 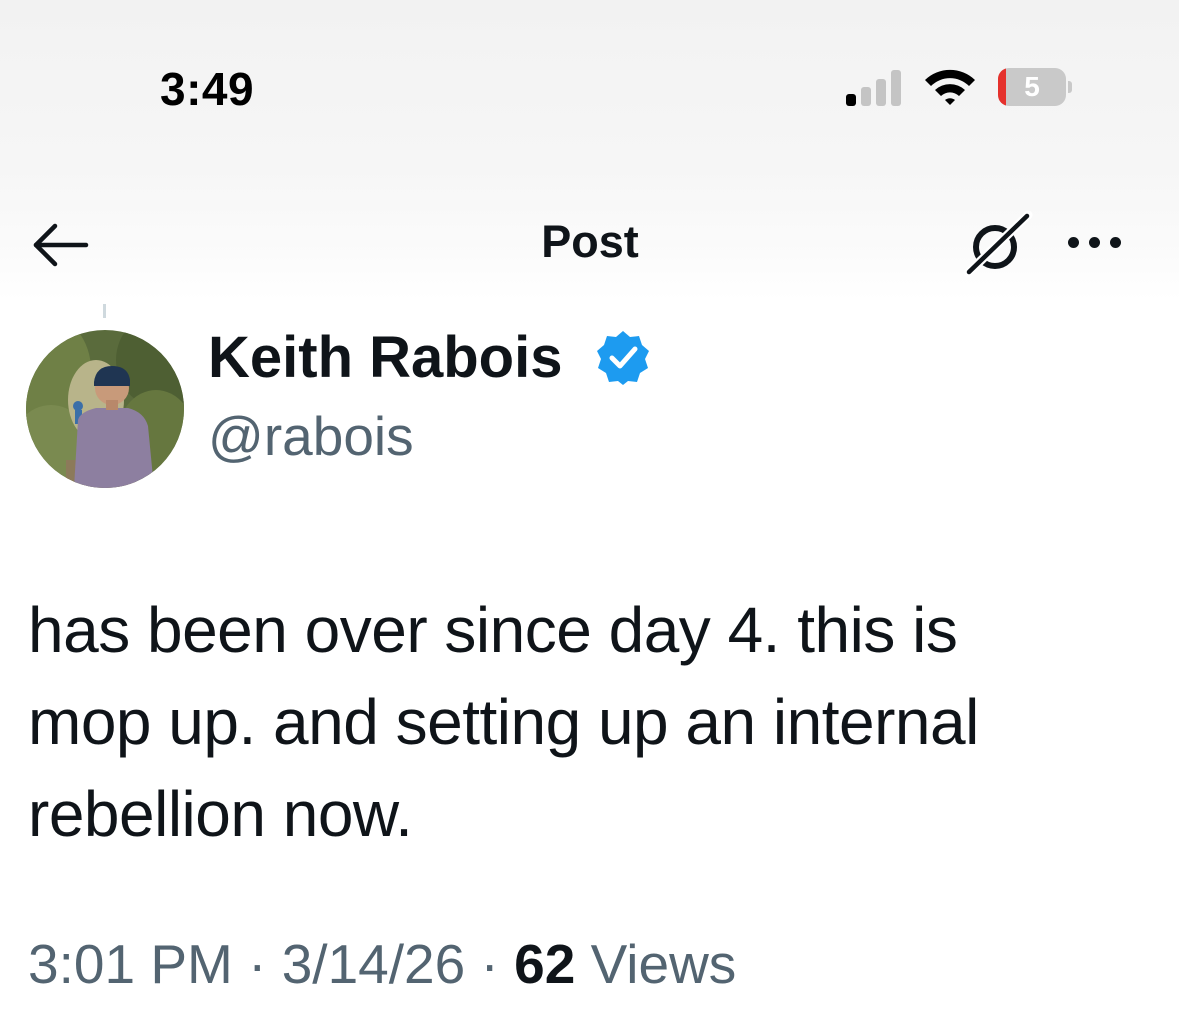 What do you see at coordinates (950, 87) in the screenshot?
I see `wifi-icon` at bounding box center [950, 87].